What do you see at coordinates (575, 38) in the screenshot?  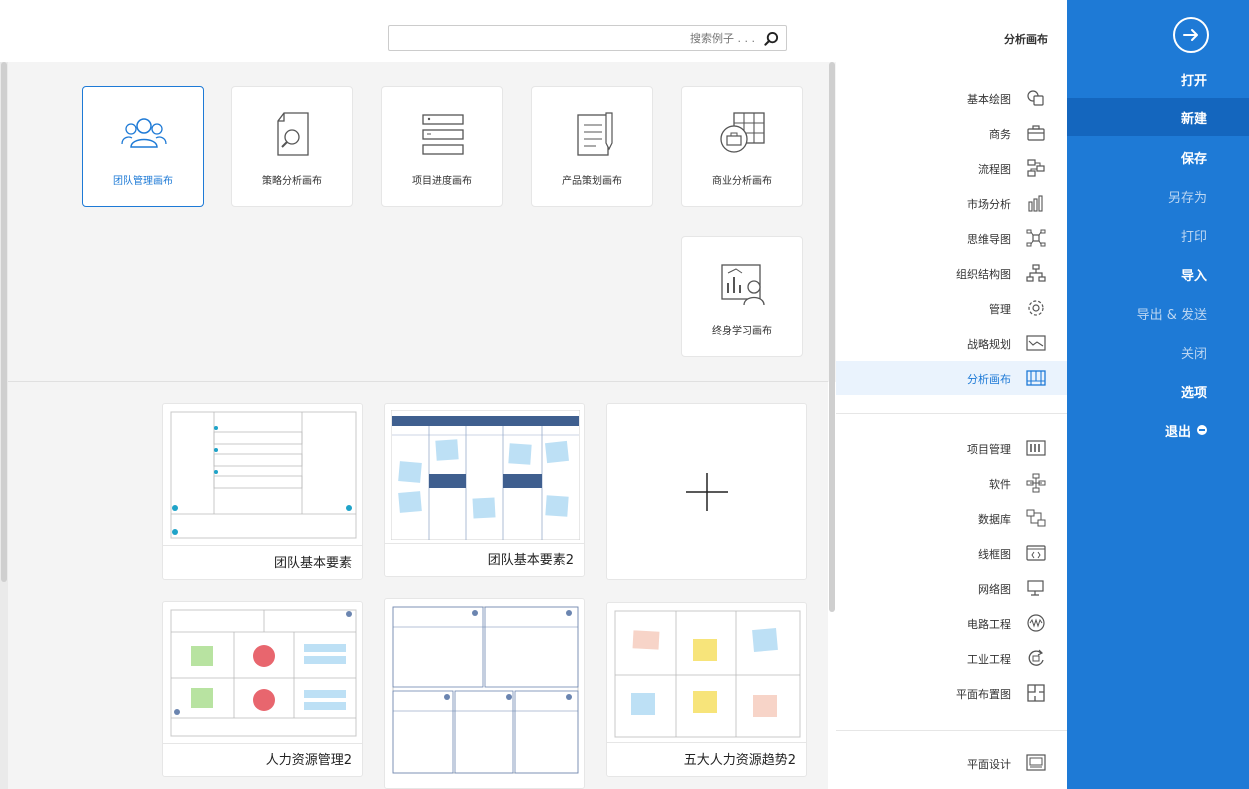 I see `search-input` at bounding box center [575, 38].